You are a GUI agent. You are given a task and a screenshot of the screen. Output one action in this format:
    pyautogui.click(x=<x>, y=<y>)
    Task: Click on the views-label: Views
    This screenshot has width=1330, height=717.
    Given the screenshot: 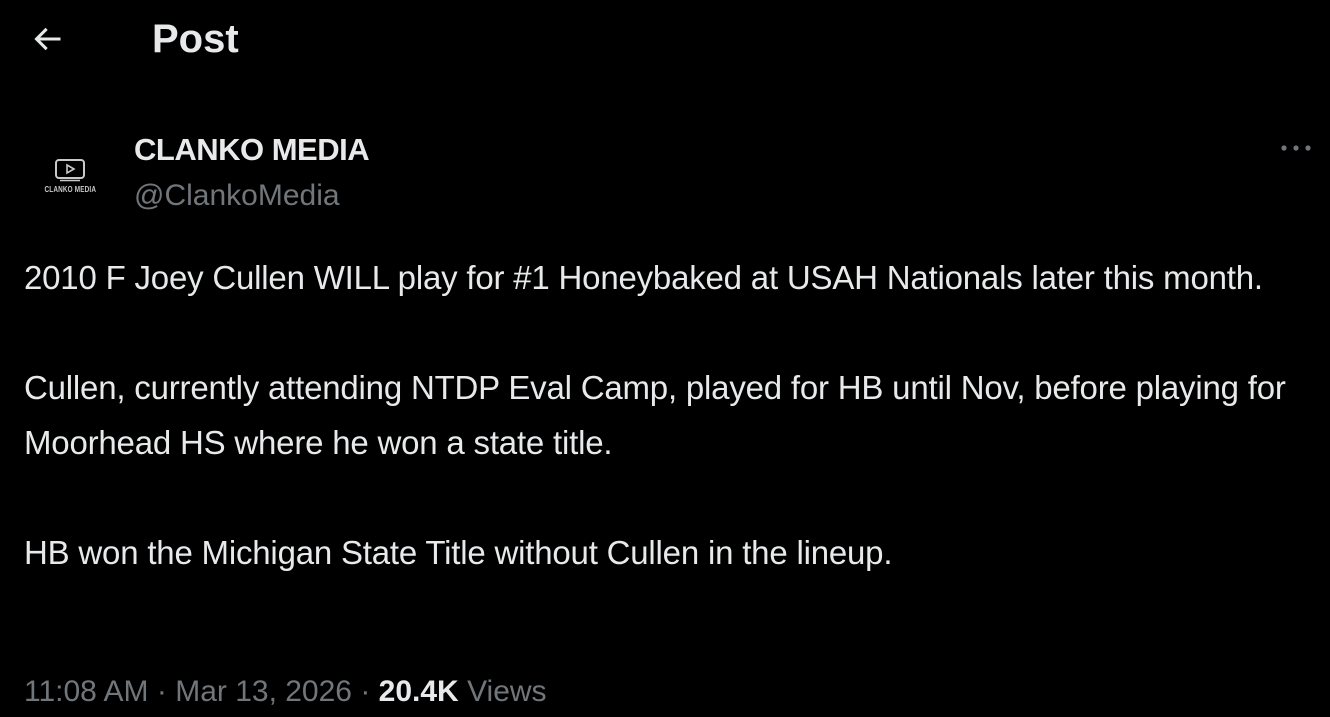 What is the action you would take?
    pyautogui.click(x=507, y=691)
    